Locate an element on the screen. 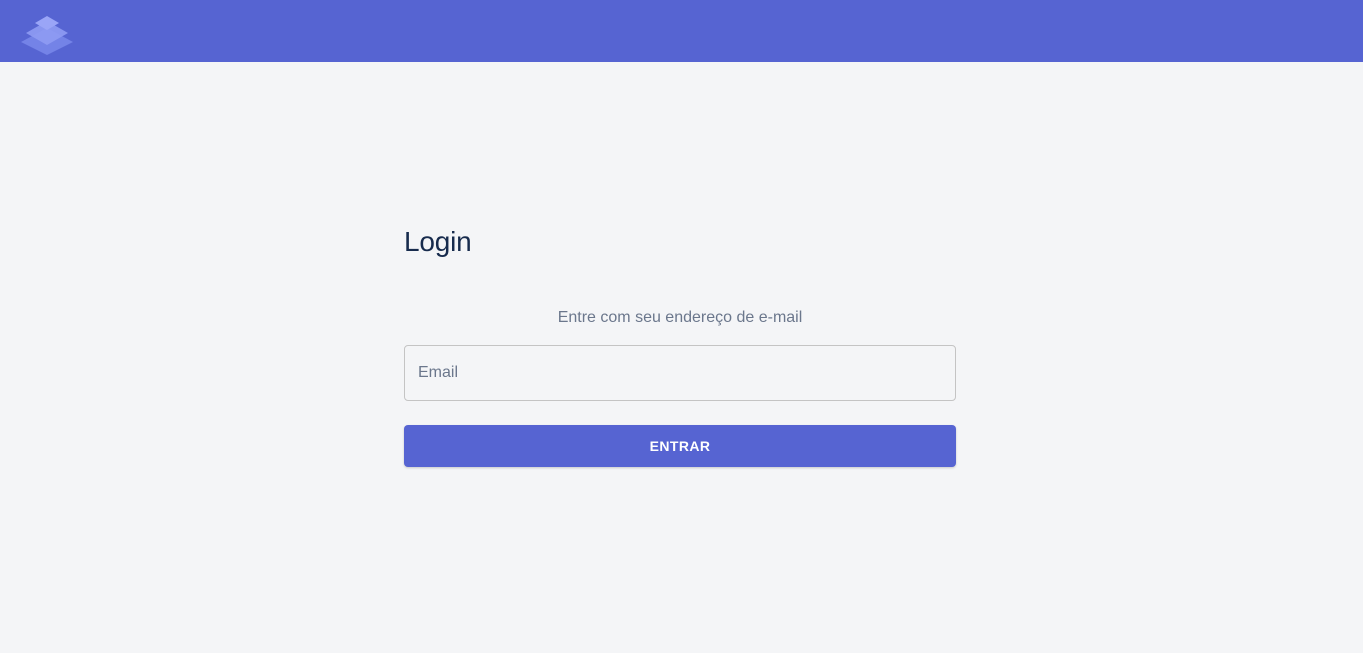 The height and width of the screenshot is (653, 1363). email-field is located at coordinates (680, 373).